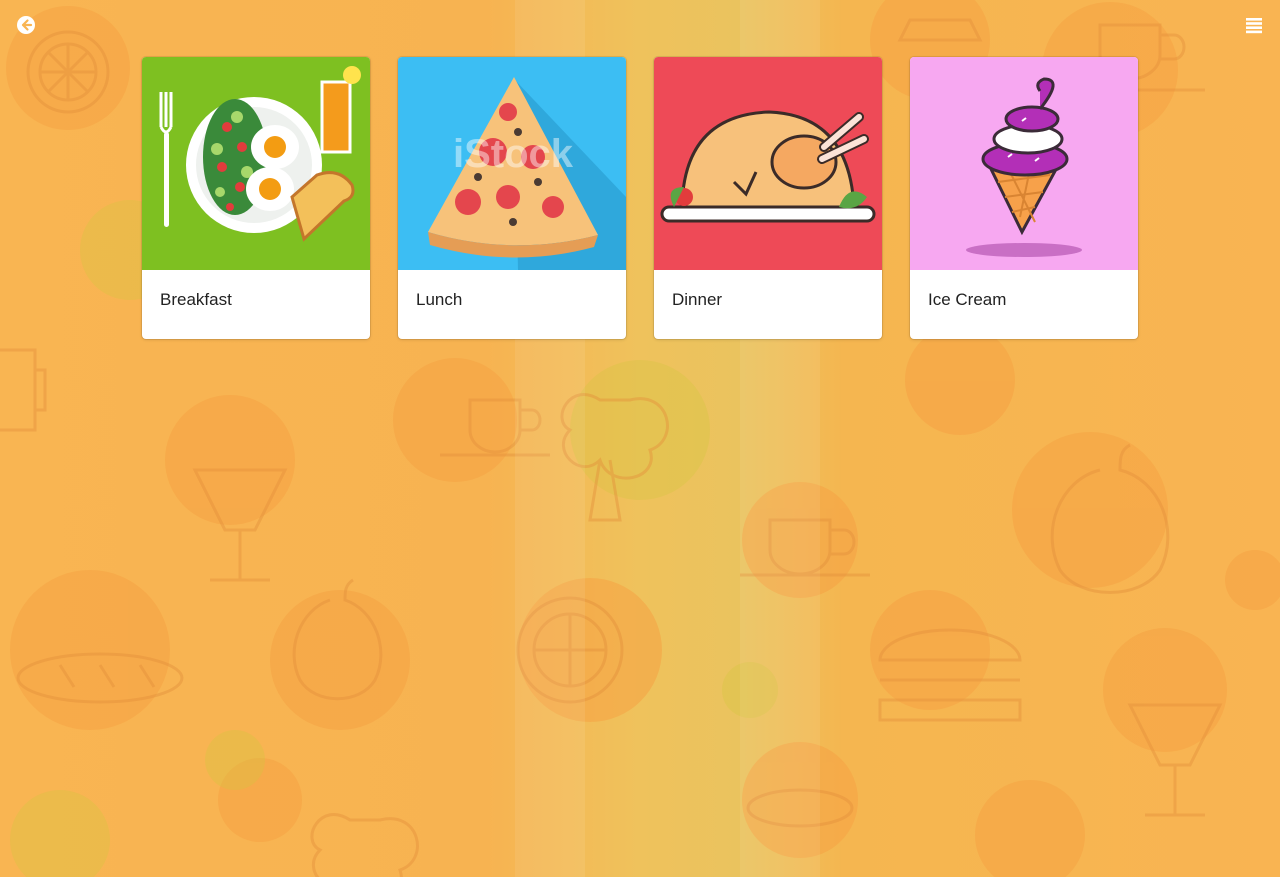 The image size is (1280, 877). I want to click on card-title: Breakfast, so click(196, 299).